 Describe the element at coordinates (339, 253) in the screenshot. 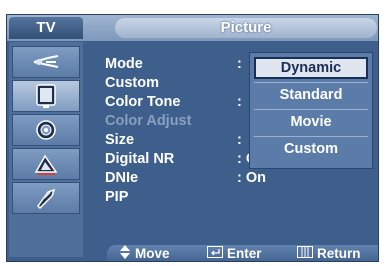

I see `footer-return-label: Return` at that location.